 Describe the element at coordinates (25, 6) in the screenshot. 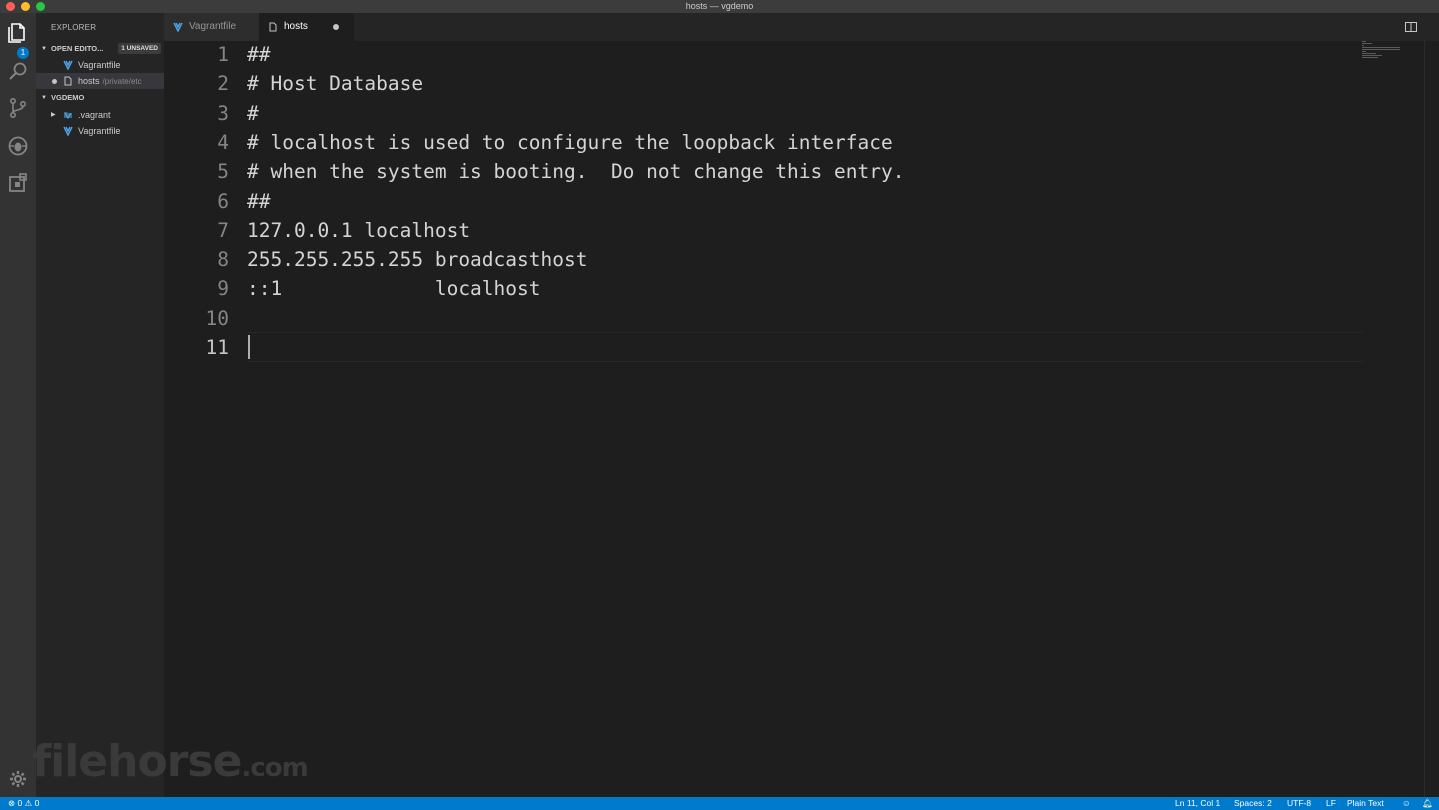

I see `window-minimize-button` at that location.